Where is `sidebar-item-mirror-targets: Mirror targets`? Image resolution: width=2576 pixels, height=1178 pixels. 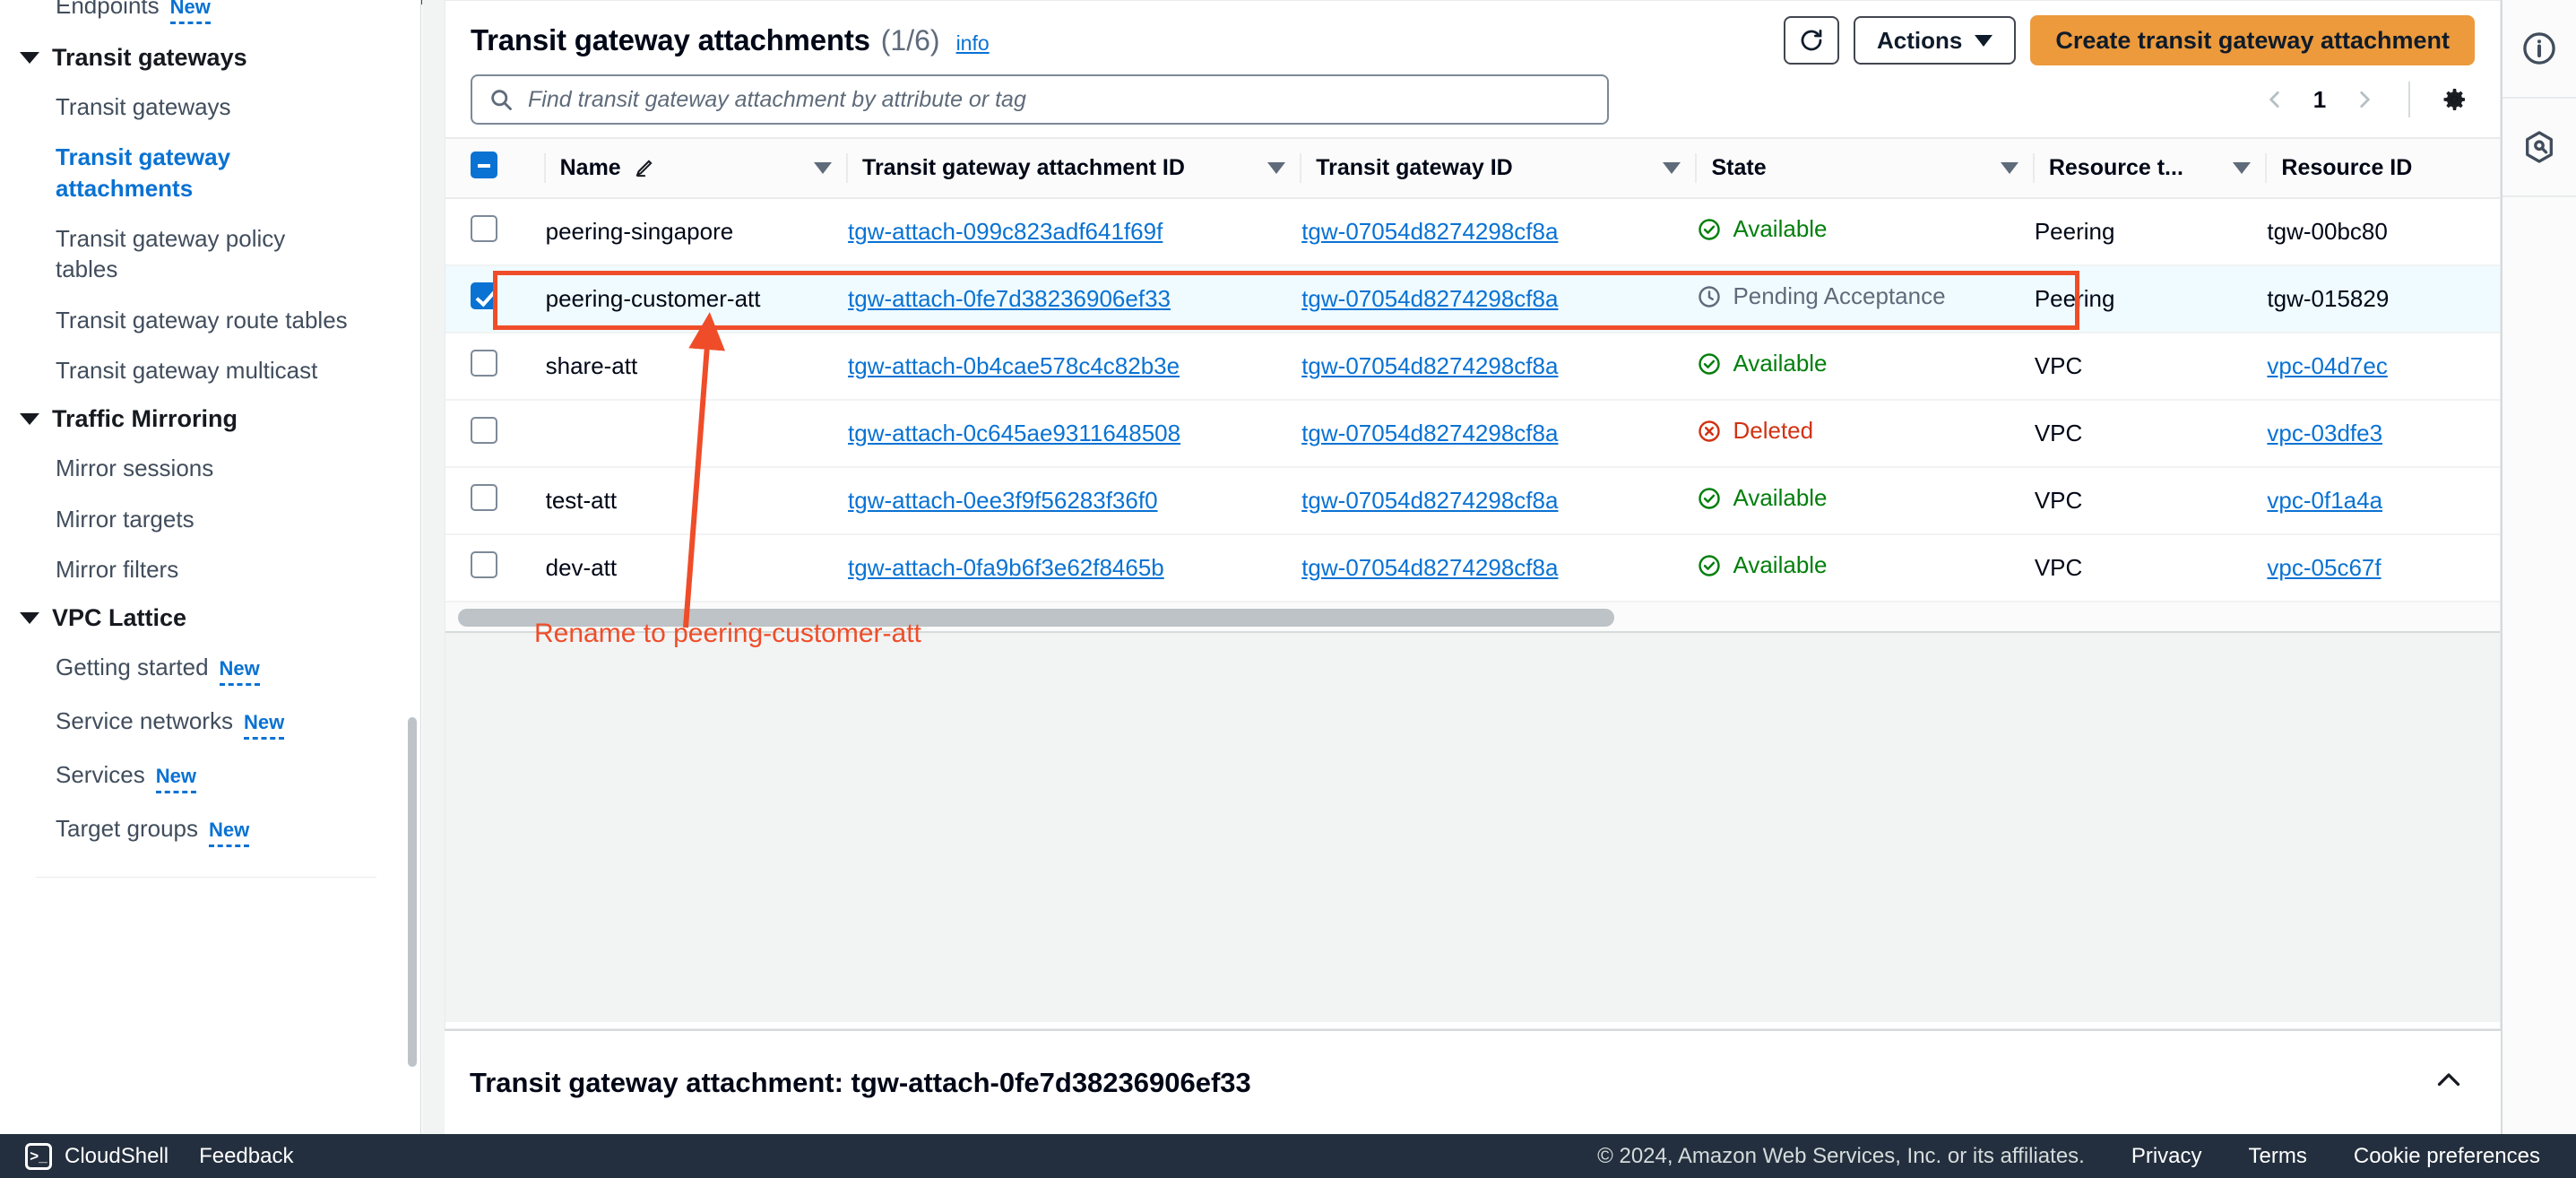
sidebar-item-mirror-targets: Mirror targets is located at coordinates (206, 519).